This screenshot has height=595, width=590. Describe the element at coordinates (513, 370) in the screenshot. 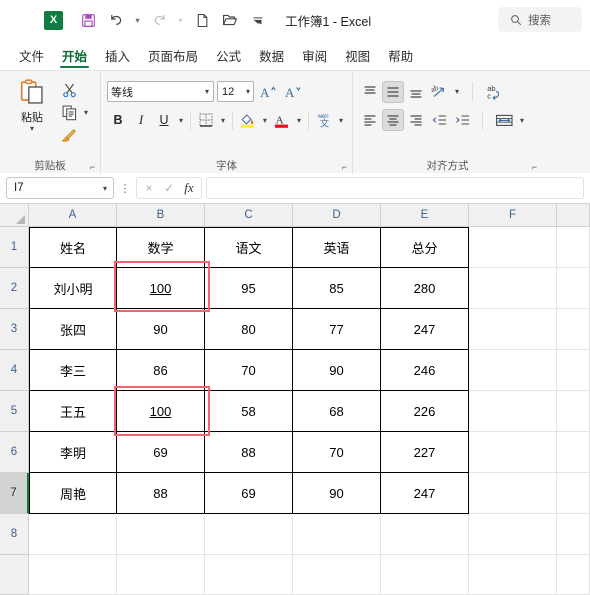

I see `cell-F4` at that location.